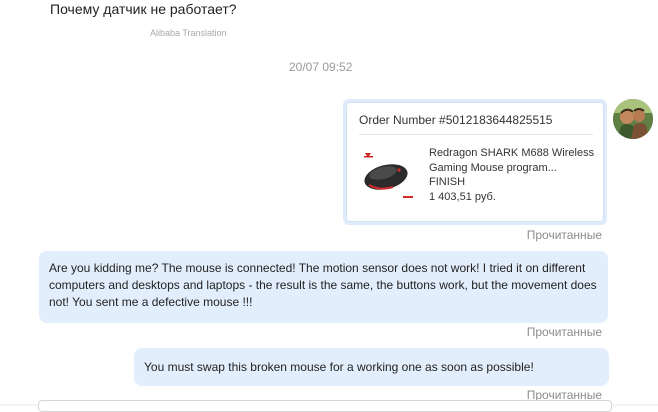 Image resolution: width=658 pixels, height=412 pixels. Describe the element at coordinates (447, 182) in the screenshot. I see `order-status: FINISH` at that location.